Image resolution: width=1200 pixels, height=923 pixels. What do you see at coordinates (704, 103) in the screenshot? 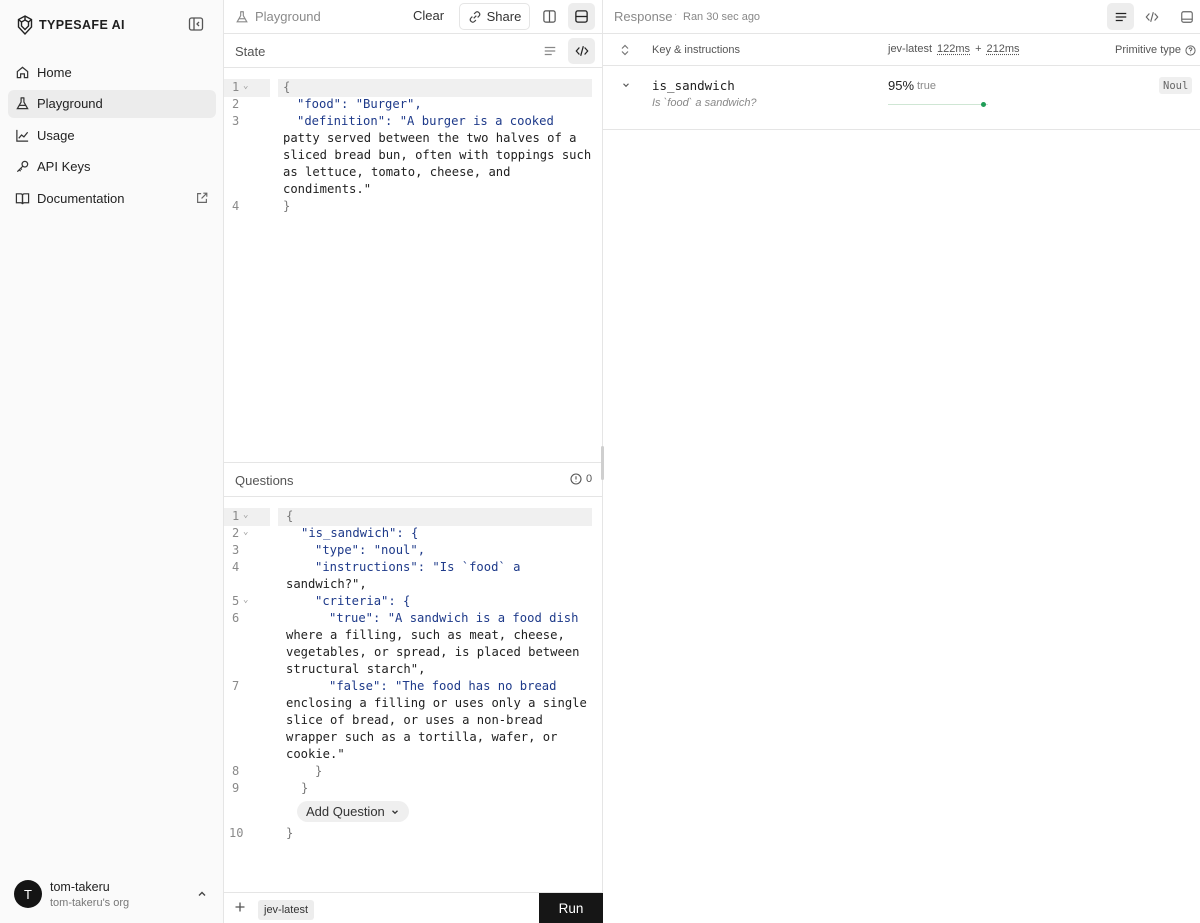
I see `response-instructions: Is `food` a sandwich?` at bounding box center [704, 103].